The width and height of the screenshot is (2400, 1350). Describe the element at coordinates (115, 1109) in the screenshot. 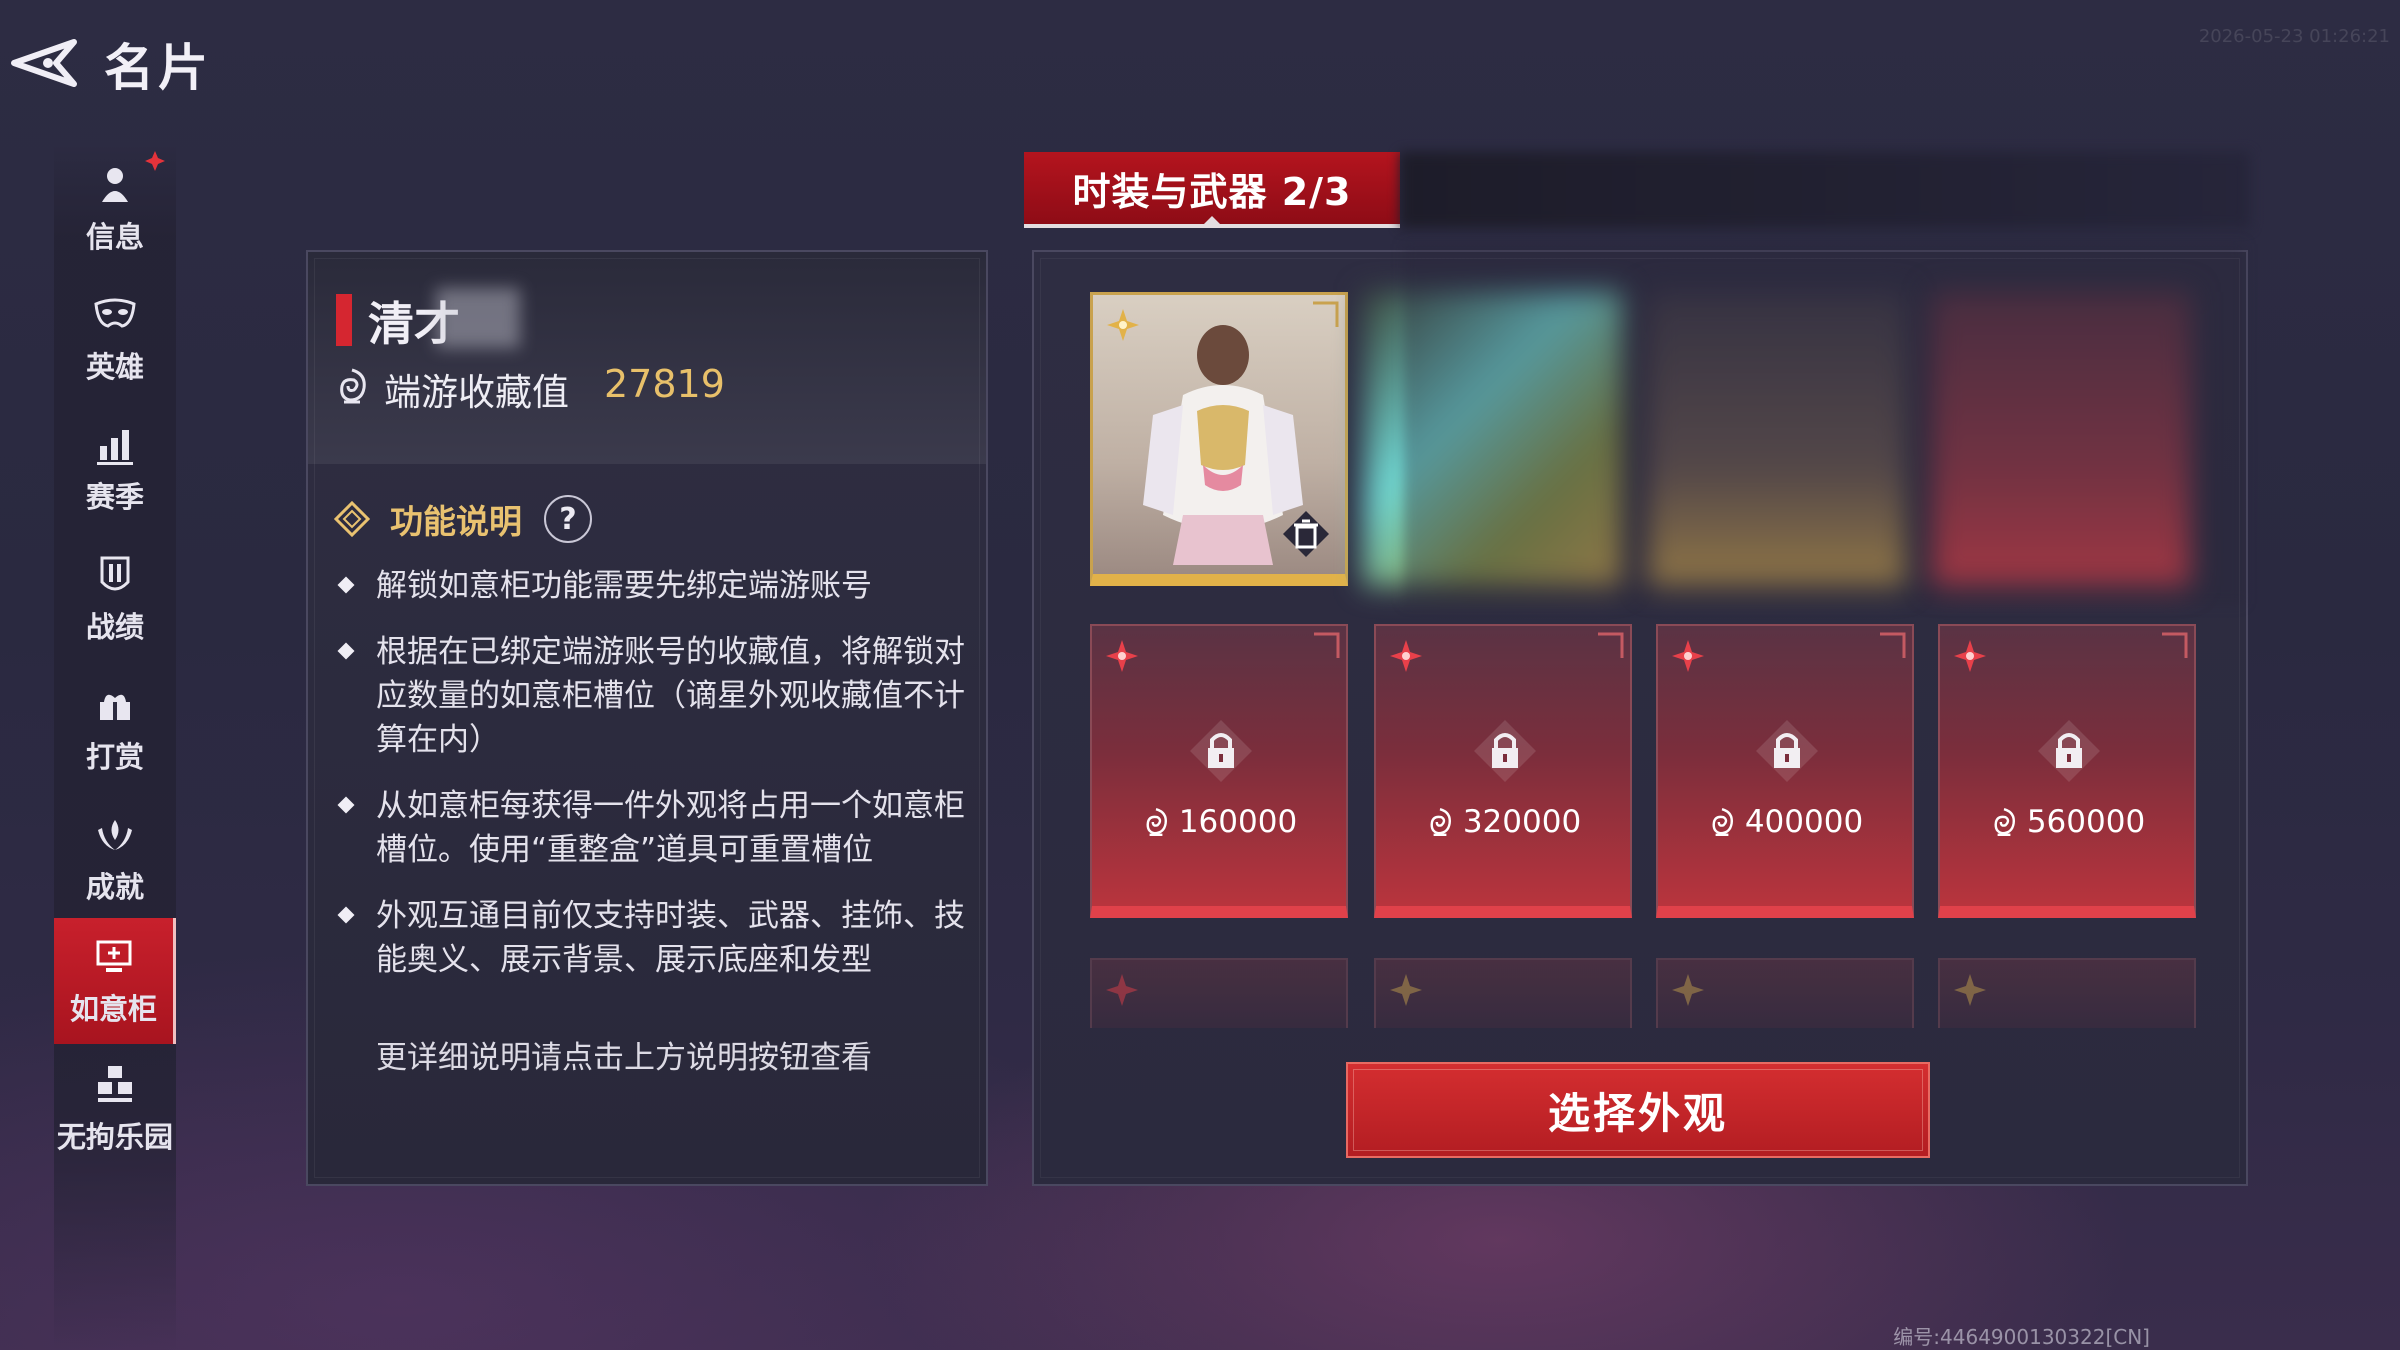

I see `sidebar-item-paradise: 无拘乐园` at that location.